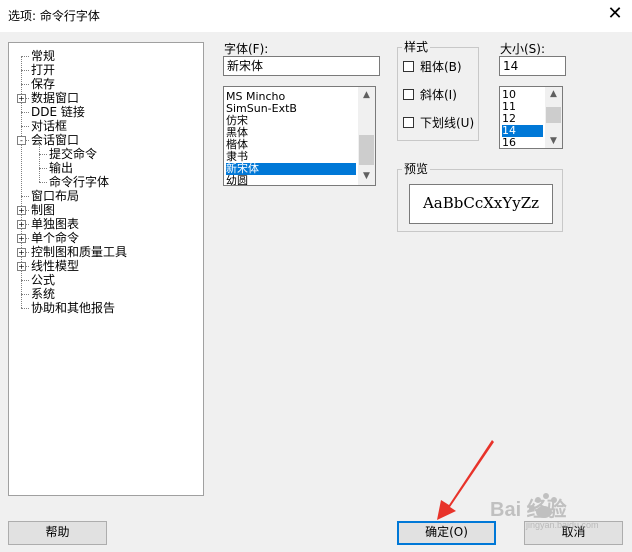 Image resolution: width=632 pixels, height=552 pixels. I want to click on baidu-watermark-logo: Bai 经验 jingyan.baidu.com, so click(556, 510).